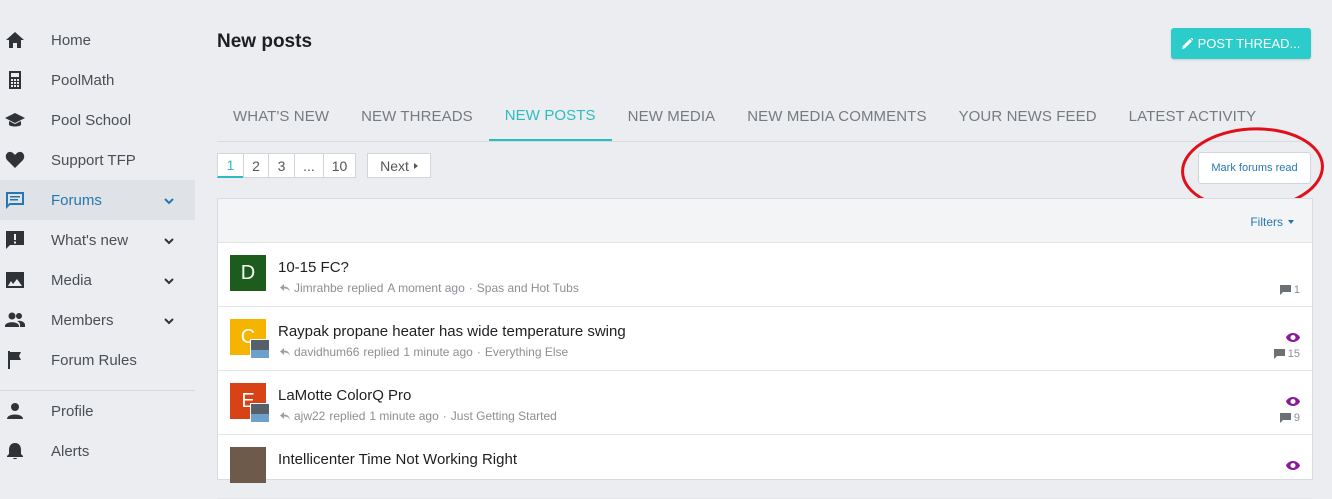 This screenshot has width=1332, height=499. What do you see at coordinates (397, 459) in the screenshot?
I see `thread-title: Intellicenter Time Not Working Right` at bounding box center [397, 459].